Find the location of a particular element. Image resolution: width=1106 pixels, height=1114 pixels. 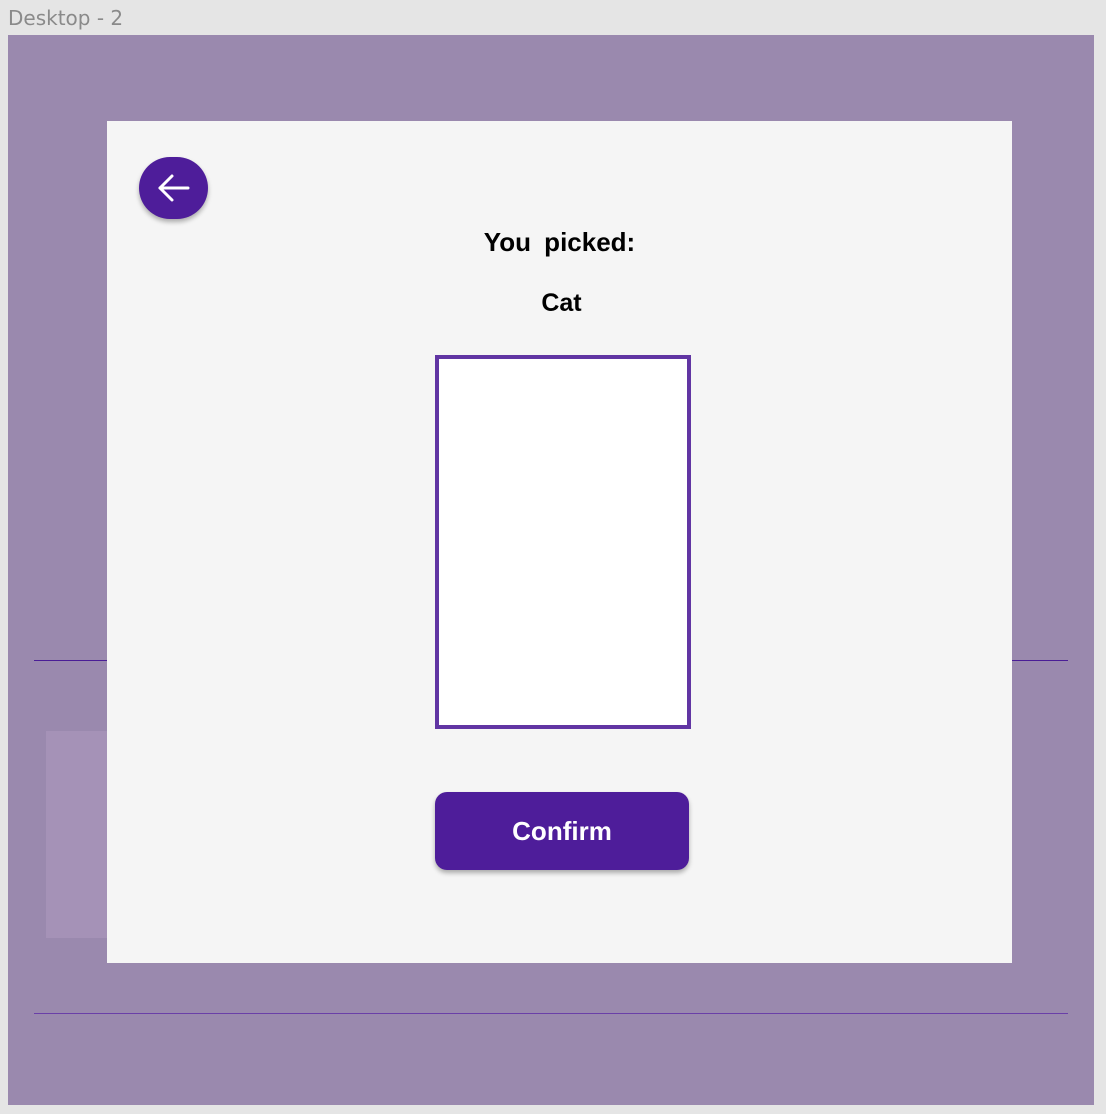

back-button is located at coordinates (173, 188).